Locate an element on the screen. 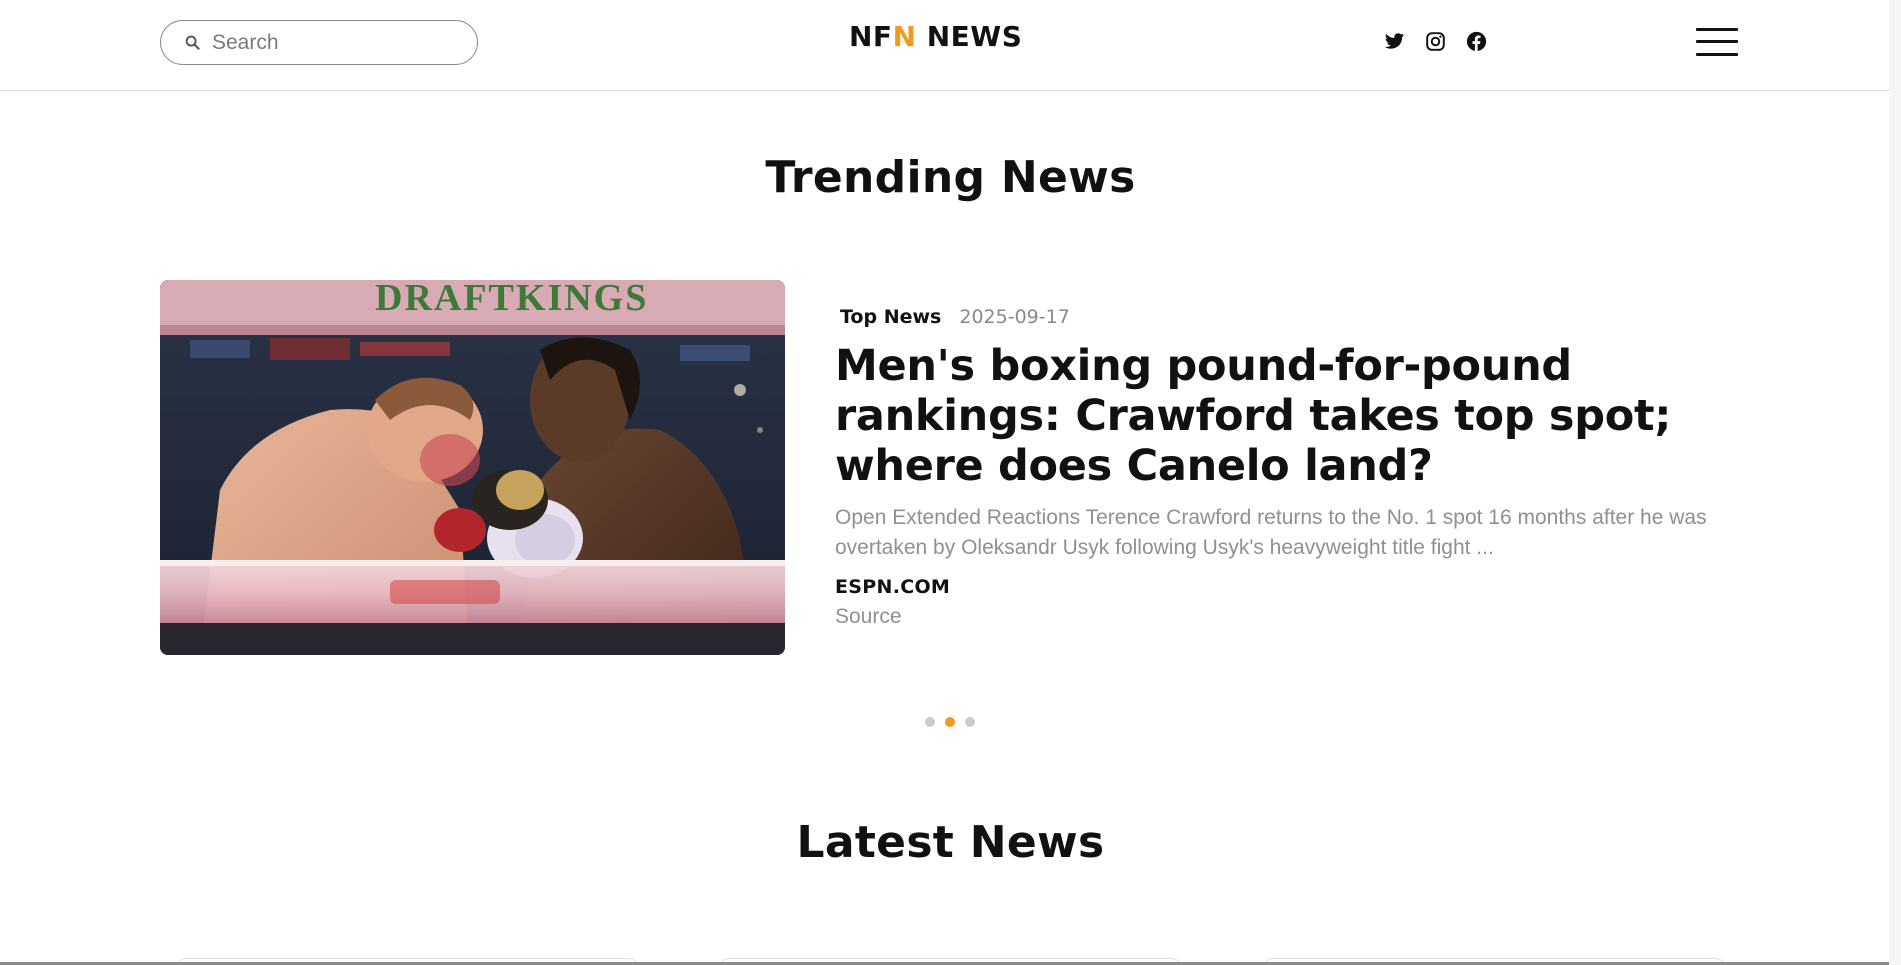 This screenshot has height=965, width=1901. article-meta: Top News 2025-09-17 is located at coordinates (955, 317).